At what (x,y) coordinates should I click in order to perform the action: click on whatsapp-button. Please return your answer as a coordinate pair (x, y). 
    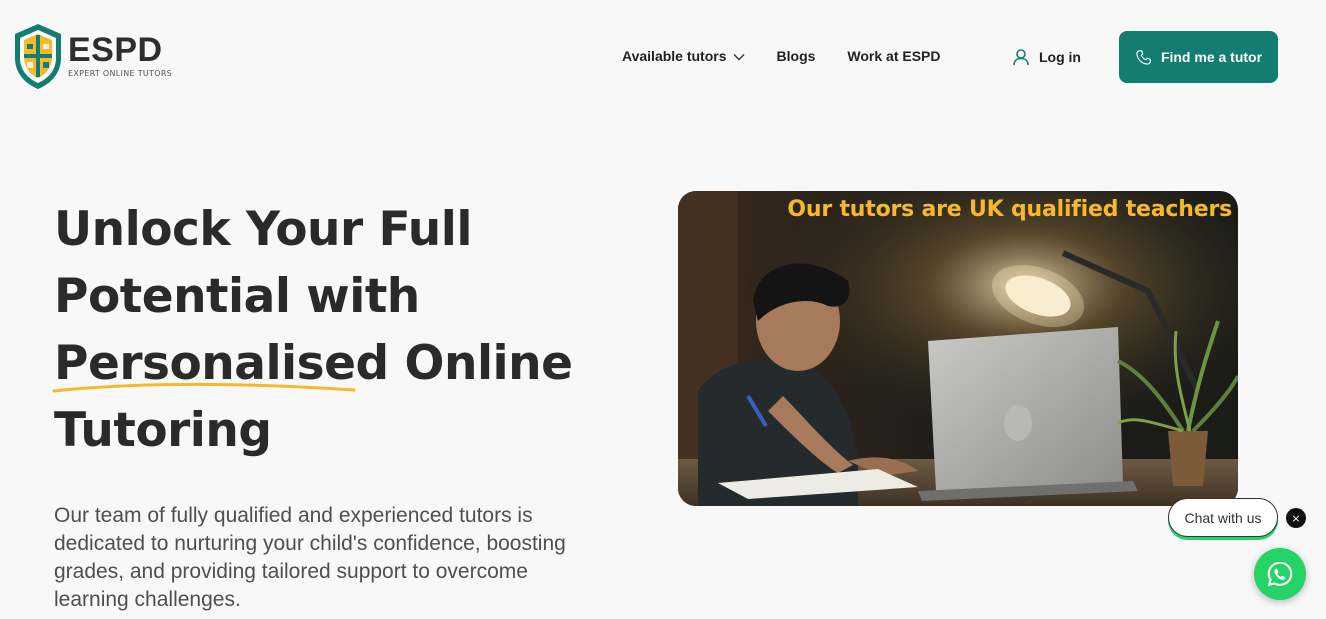
    Looking at the image, I should click on (1280, 574).